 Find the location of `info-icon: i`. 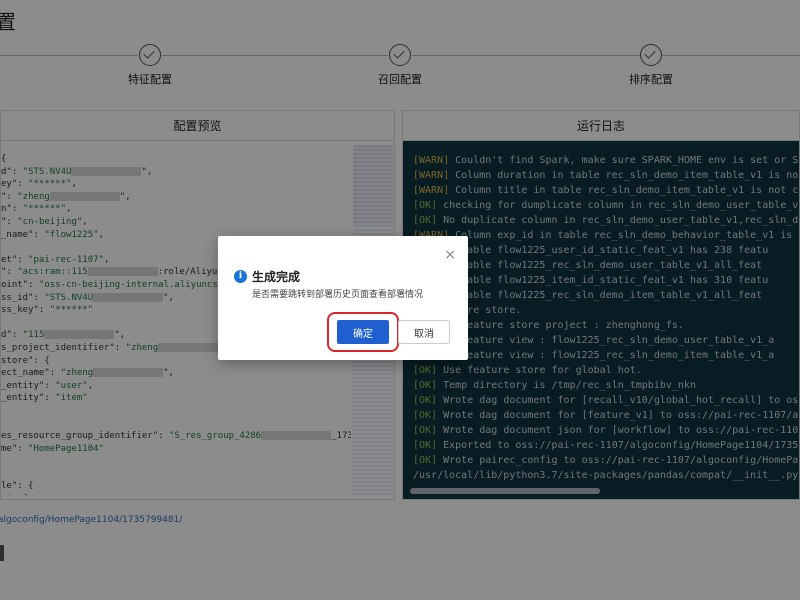

info-icon: i is located at coordinates (240, 276).